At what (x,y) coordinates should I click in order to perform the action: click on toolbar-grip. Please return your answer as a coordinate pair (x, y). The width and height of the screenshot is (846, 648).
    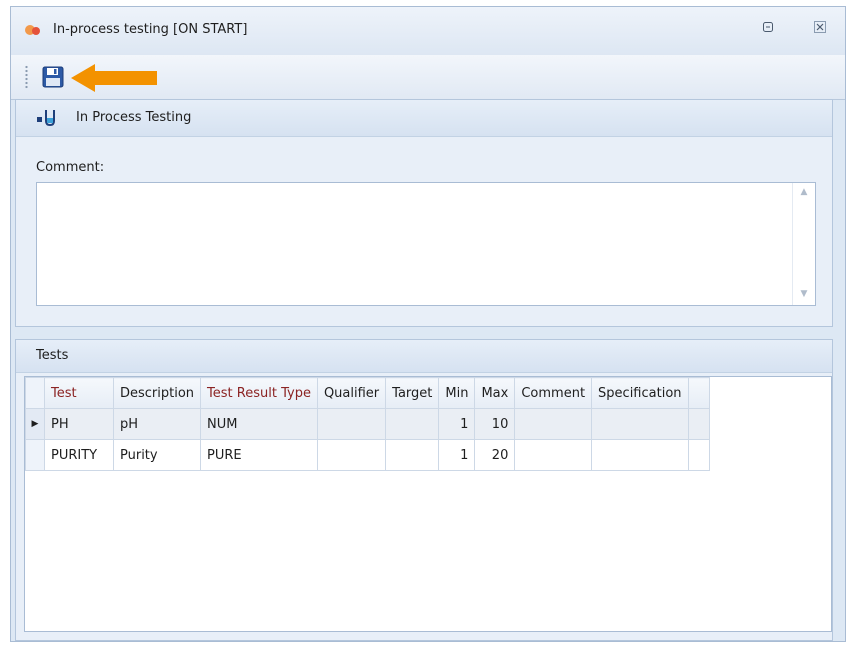
    Looking at the image, I should click on (26, 77).